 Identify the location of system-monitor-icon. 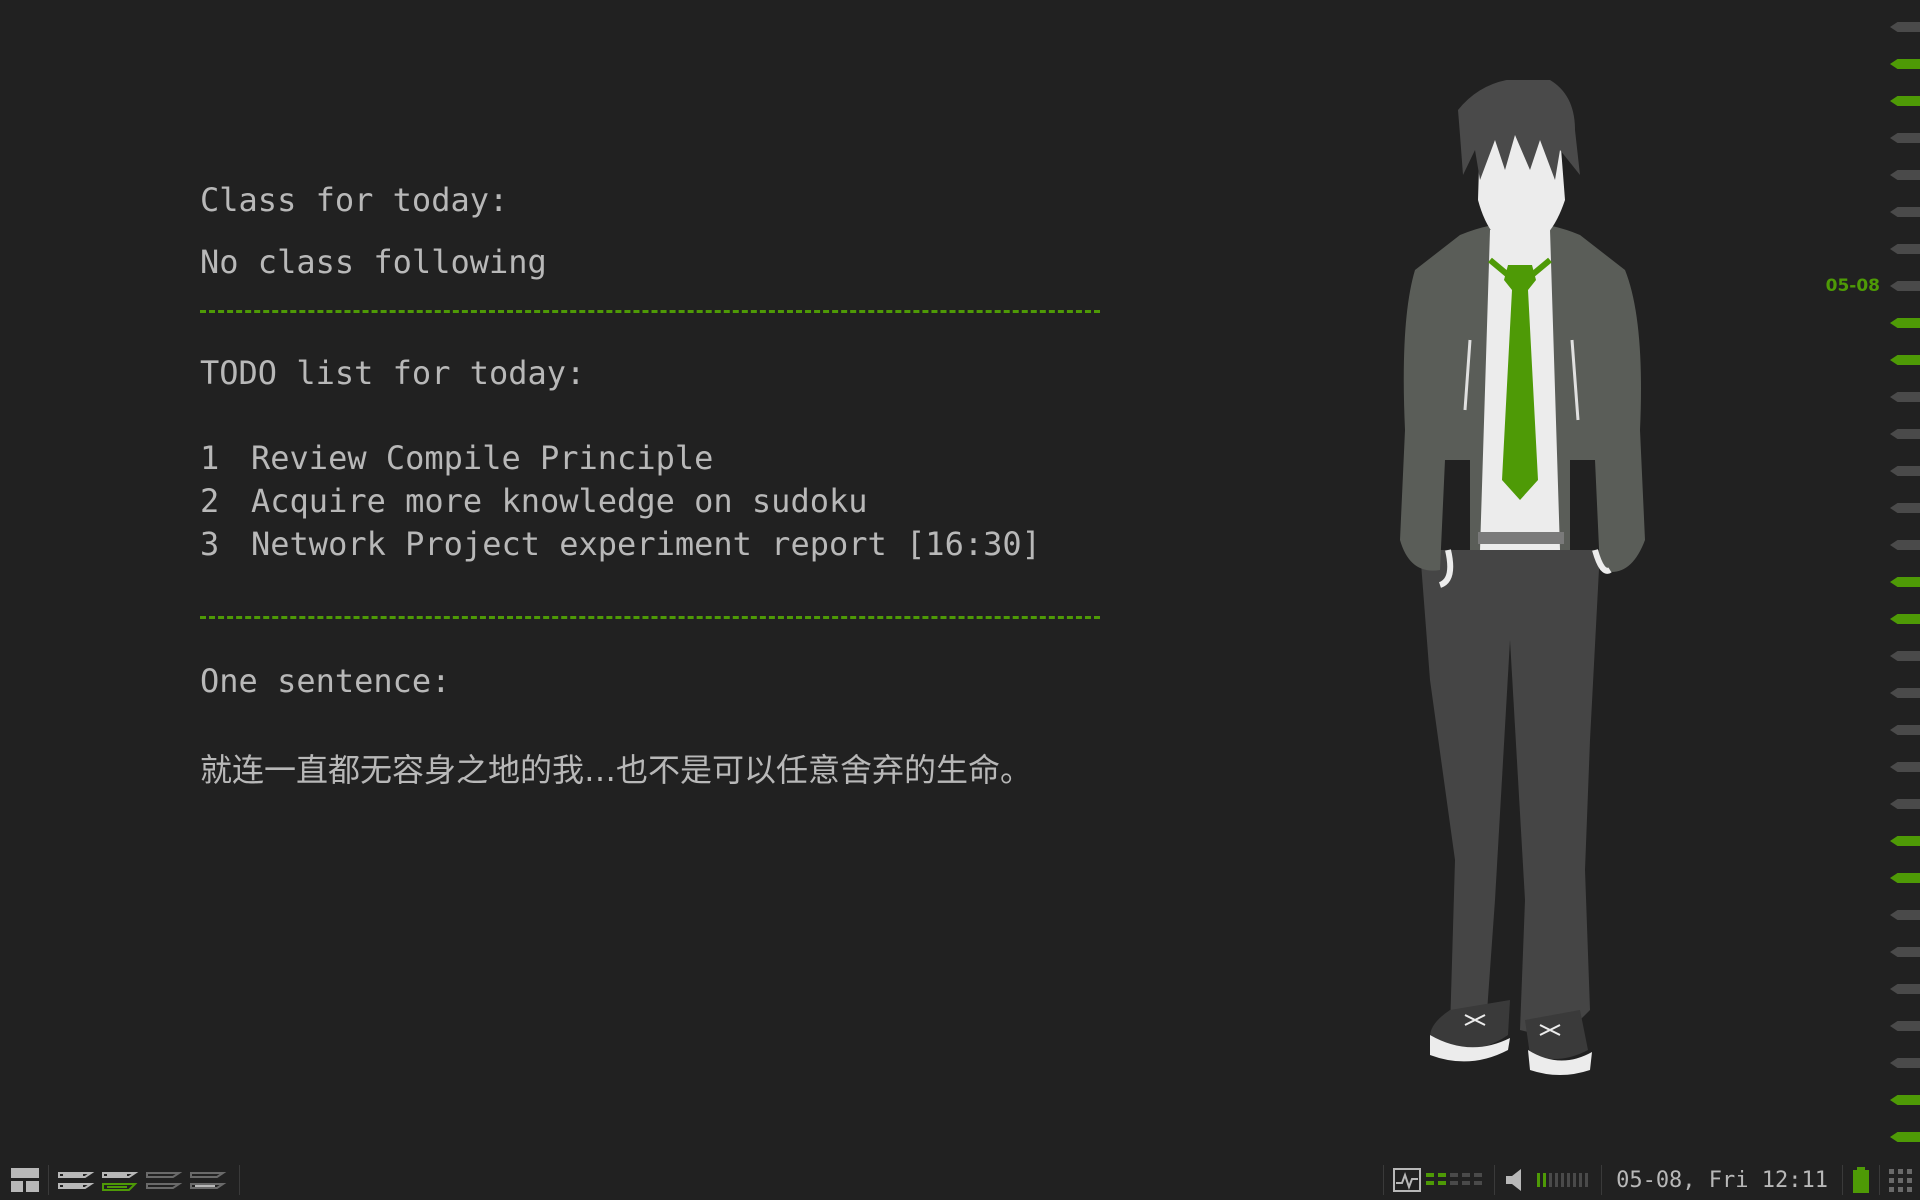
(1407, 1180).